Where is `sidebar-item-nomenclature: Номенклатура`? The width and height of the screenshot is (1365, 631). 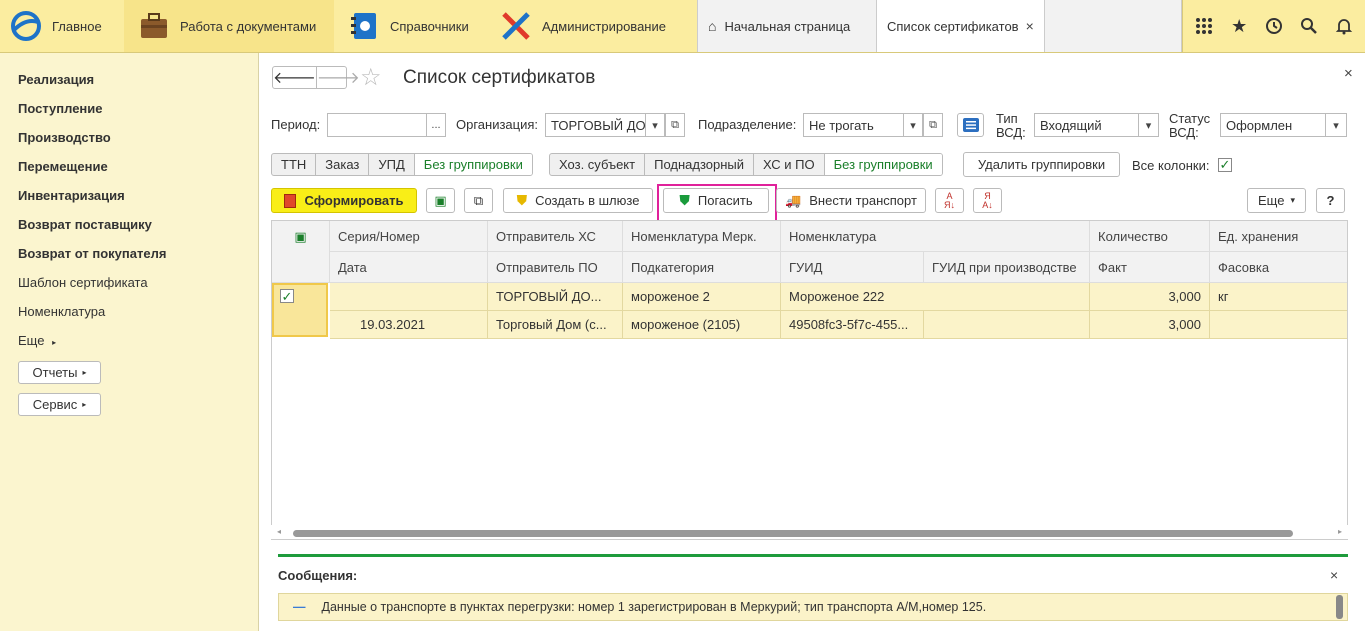
sidebar-item-nomenclature: Номенклатура is located at coordinates (61, 311).